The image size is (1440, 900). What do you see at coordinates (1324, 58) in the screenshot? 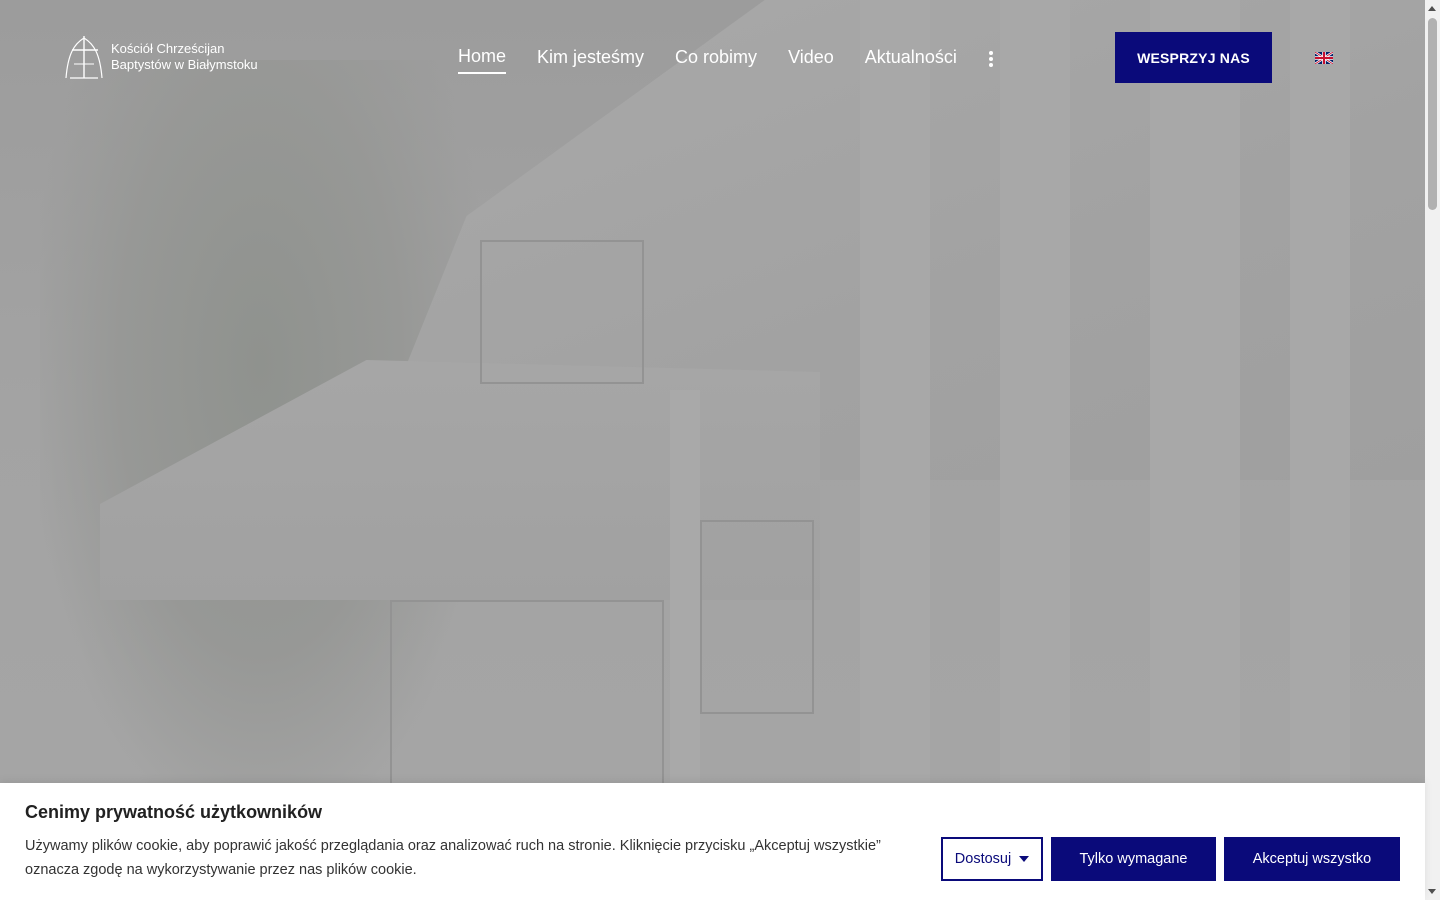
I see `uk-flag-icon` at bounding box center [1324, 58].